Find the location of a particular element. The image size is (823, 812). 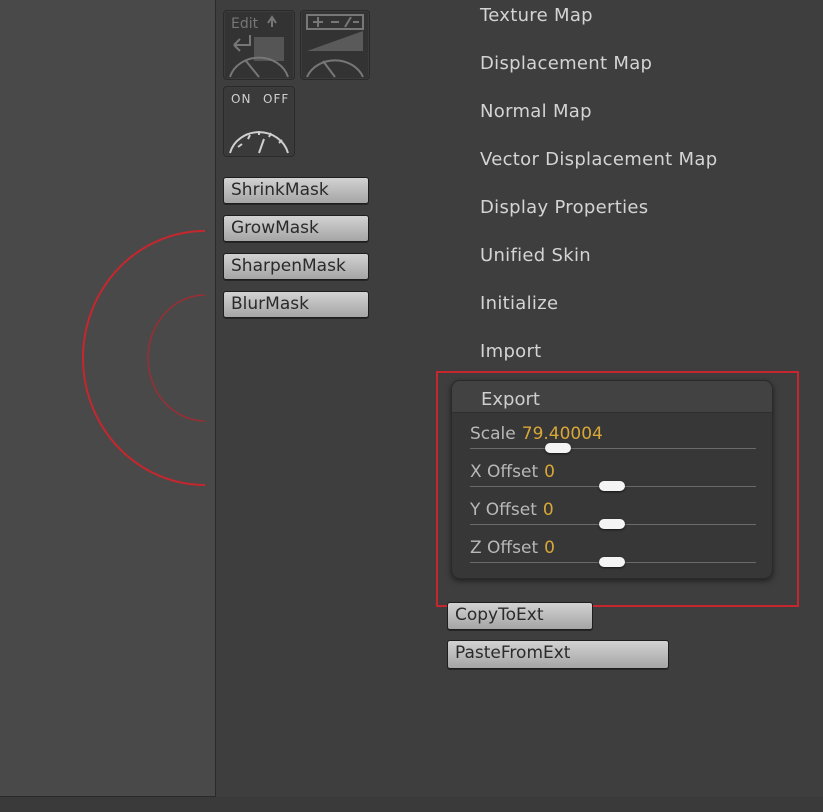

on-off-toggle: ON OFF is located at coordinates (259, 121).